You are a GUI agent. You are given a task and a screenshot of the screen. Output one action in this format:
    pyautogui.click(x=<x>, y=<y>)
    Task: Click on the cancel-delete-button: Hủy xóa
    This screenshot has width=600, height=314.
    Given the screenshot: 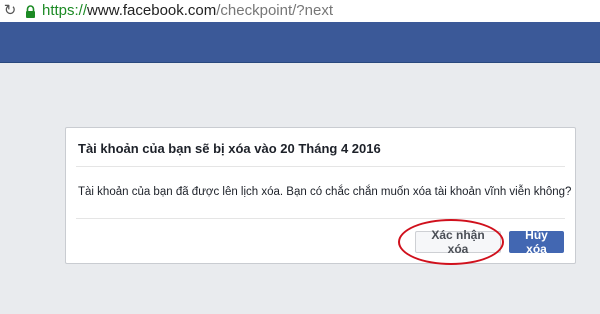 What is the action you would take?
    pyautogui.click(x=536, y=242)
    